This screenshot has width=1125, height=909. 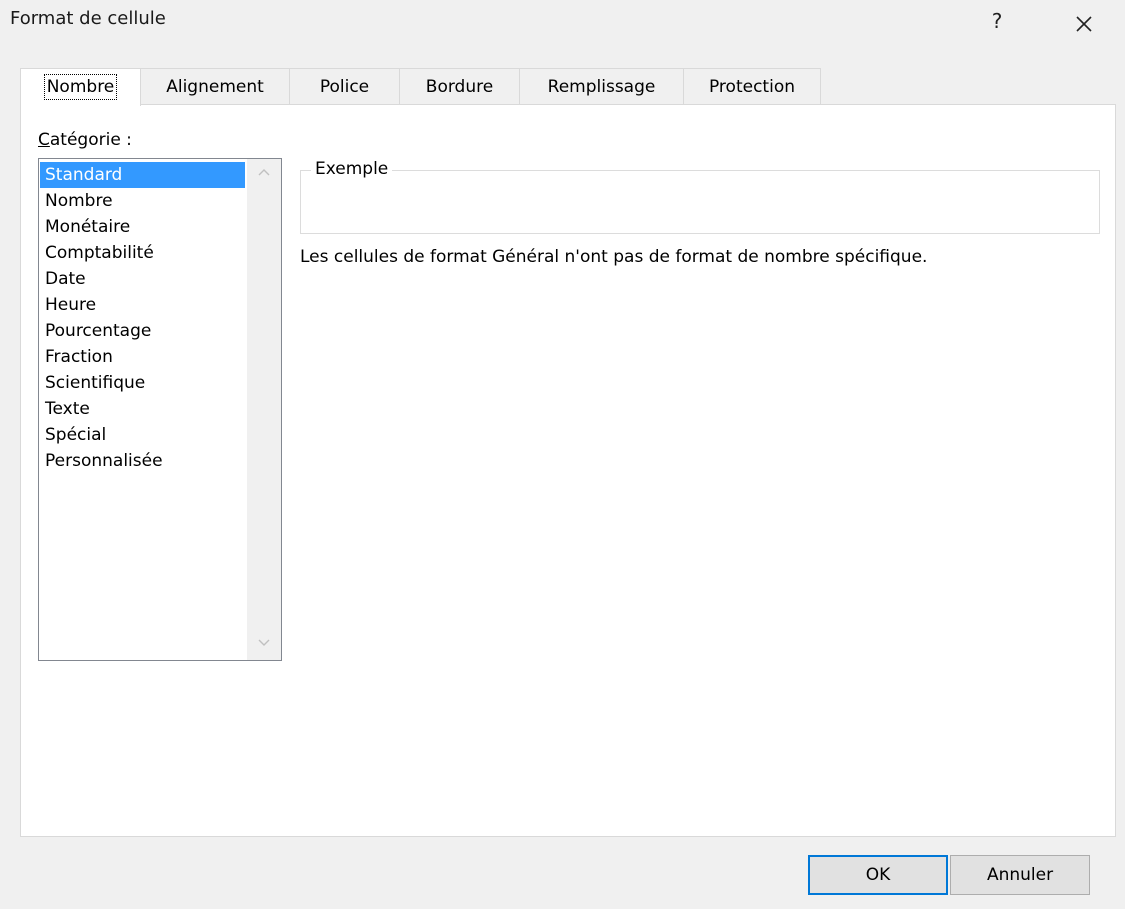 I want to click on chevron-up-icon, so click(x=264, y=172).